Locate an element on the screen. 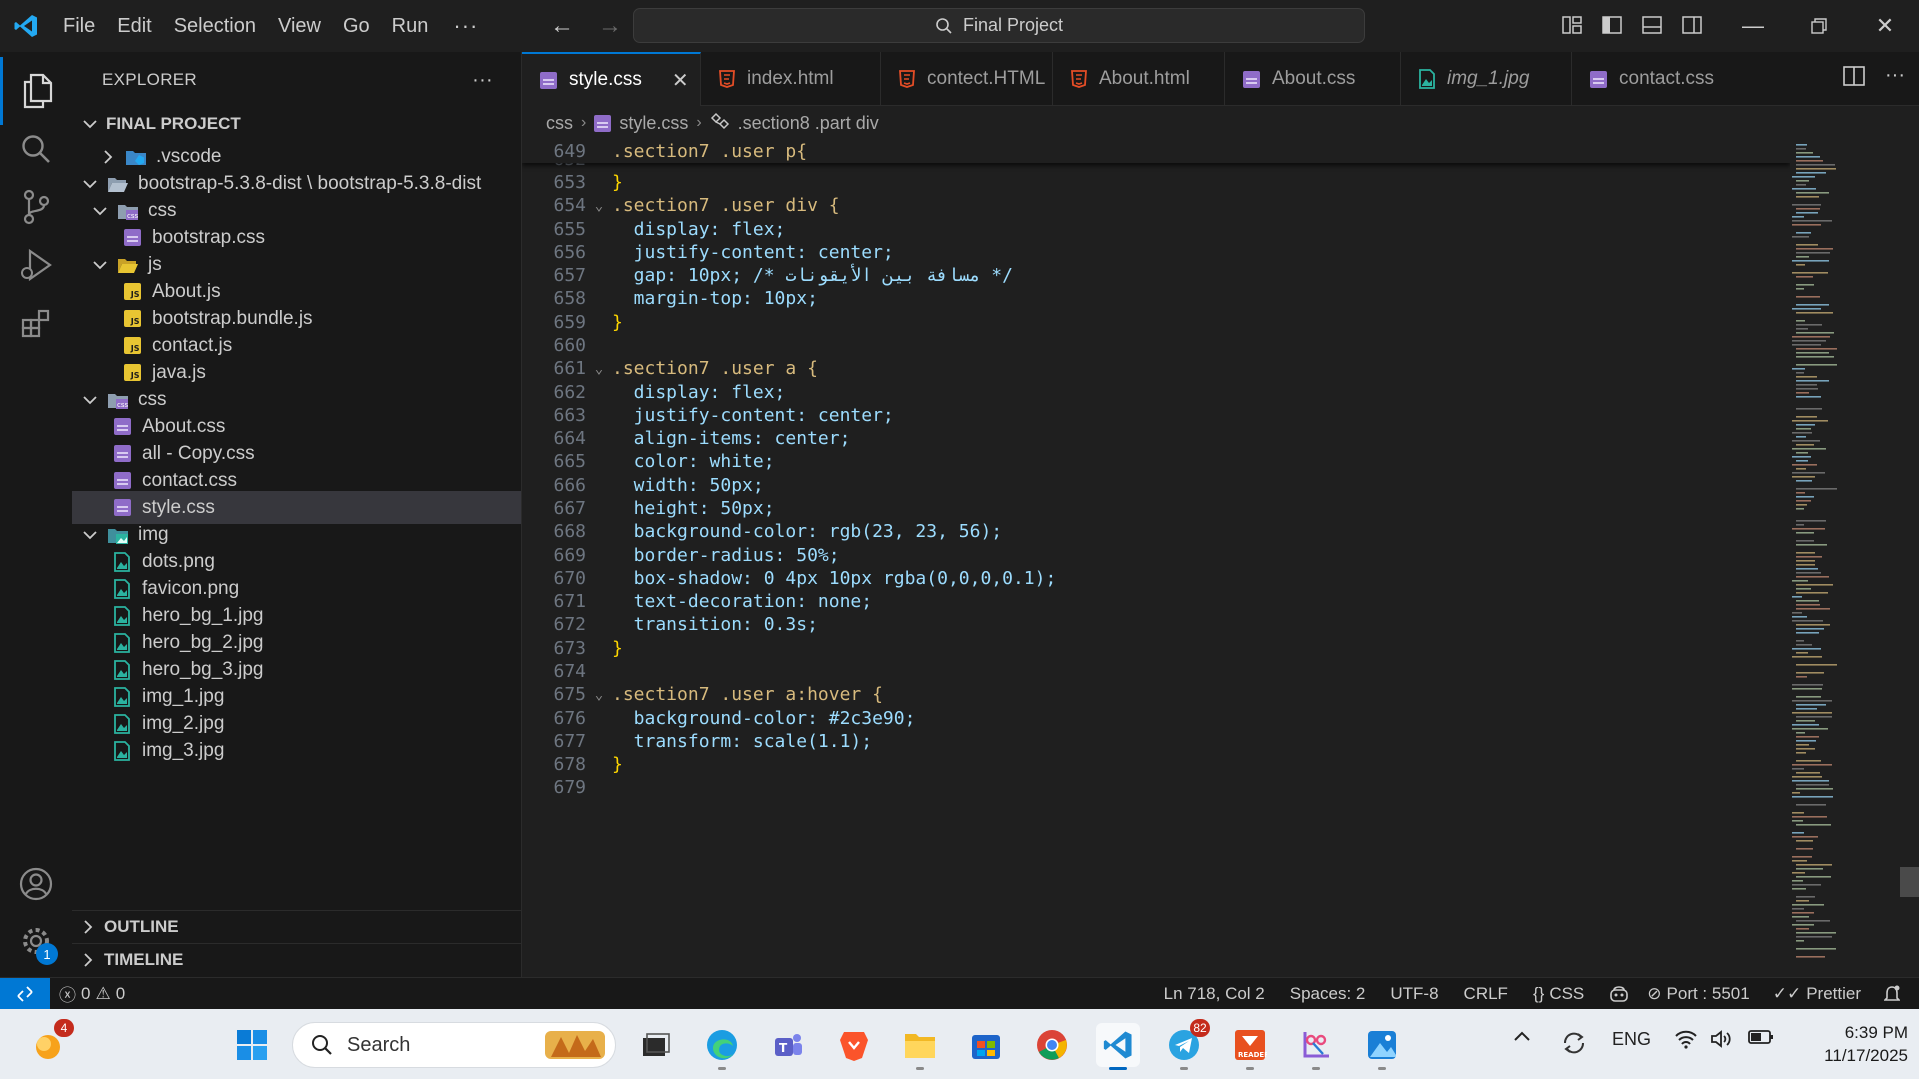 The height and width of the screenshot is (1079, 1919). widgets-icon: 4 is located at coordinates (50, 1043).